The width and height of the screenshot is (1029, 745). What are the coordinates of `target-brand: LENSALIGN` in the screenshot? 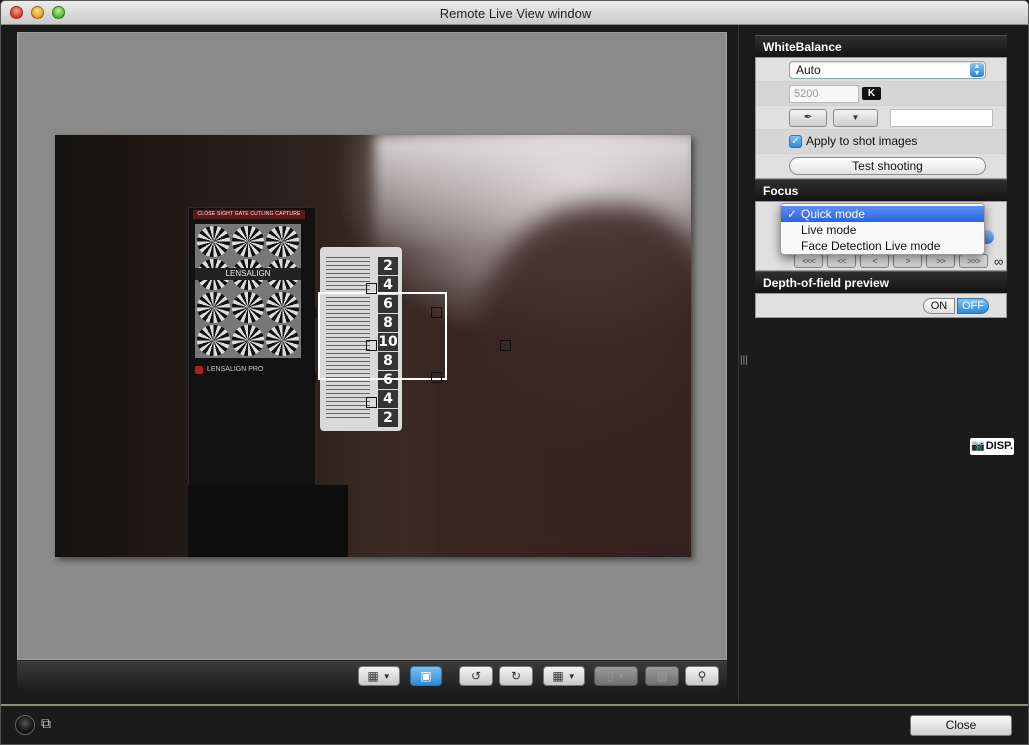 It's located at (248, 274).